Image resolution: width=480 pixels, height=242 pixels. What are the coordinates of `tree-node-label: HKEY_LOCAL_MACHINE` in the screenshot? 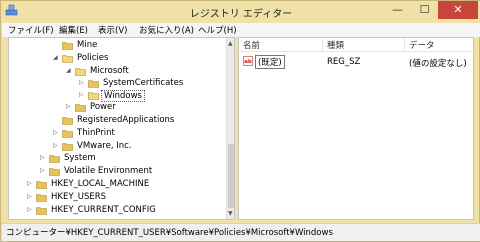 It's located at (100, 184).